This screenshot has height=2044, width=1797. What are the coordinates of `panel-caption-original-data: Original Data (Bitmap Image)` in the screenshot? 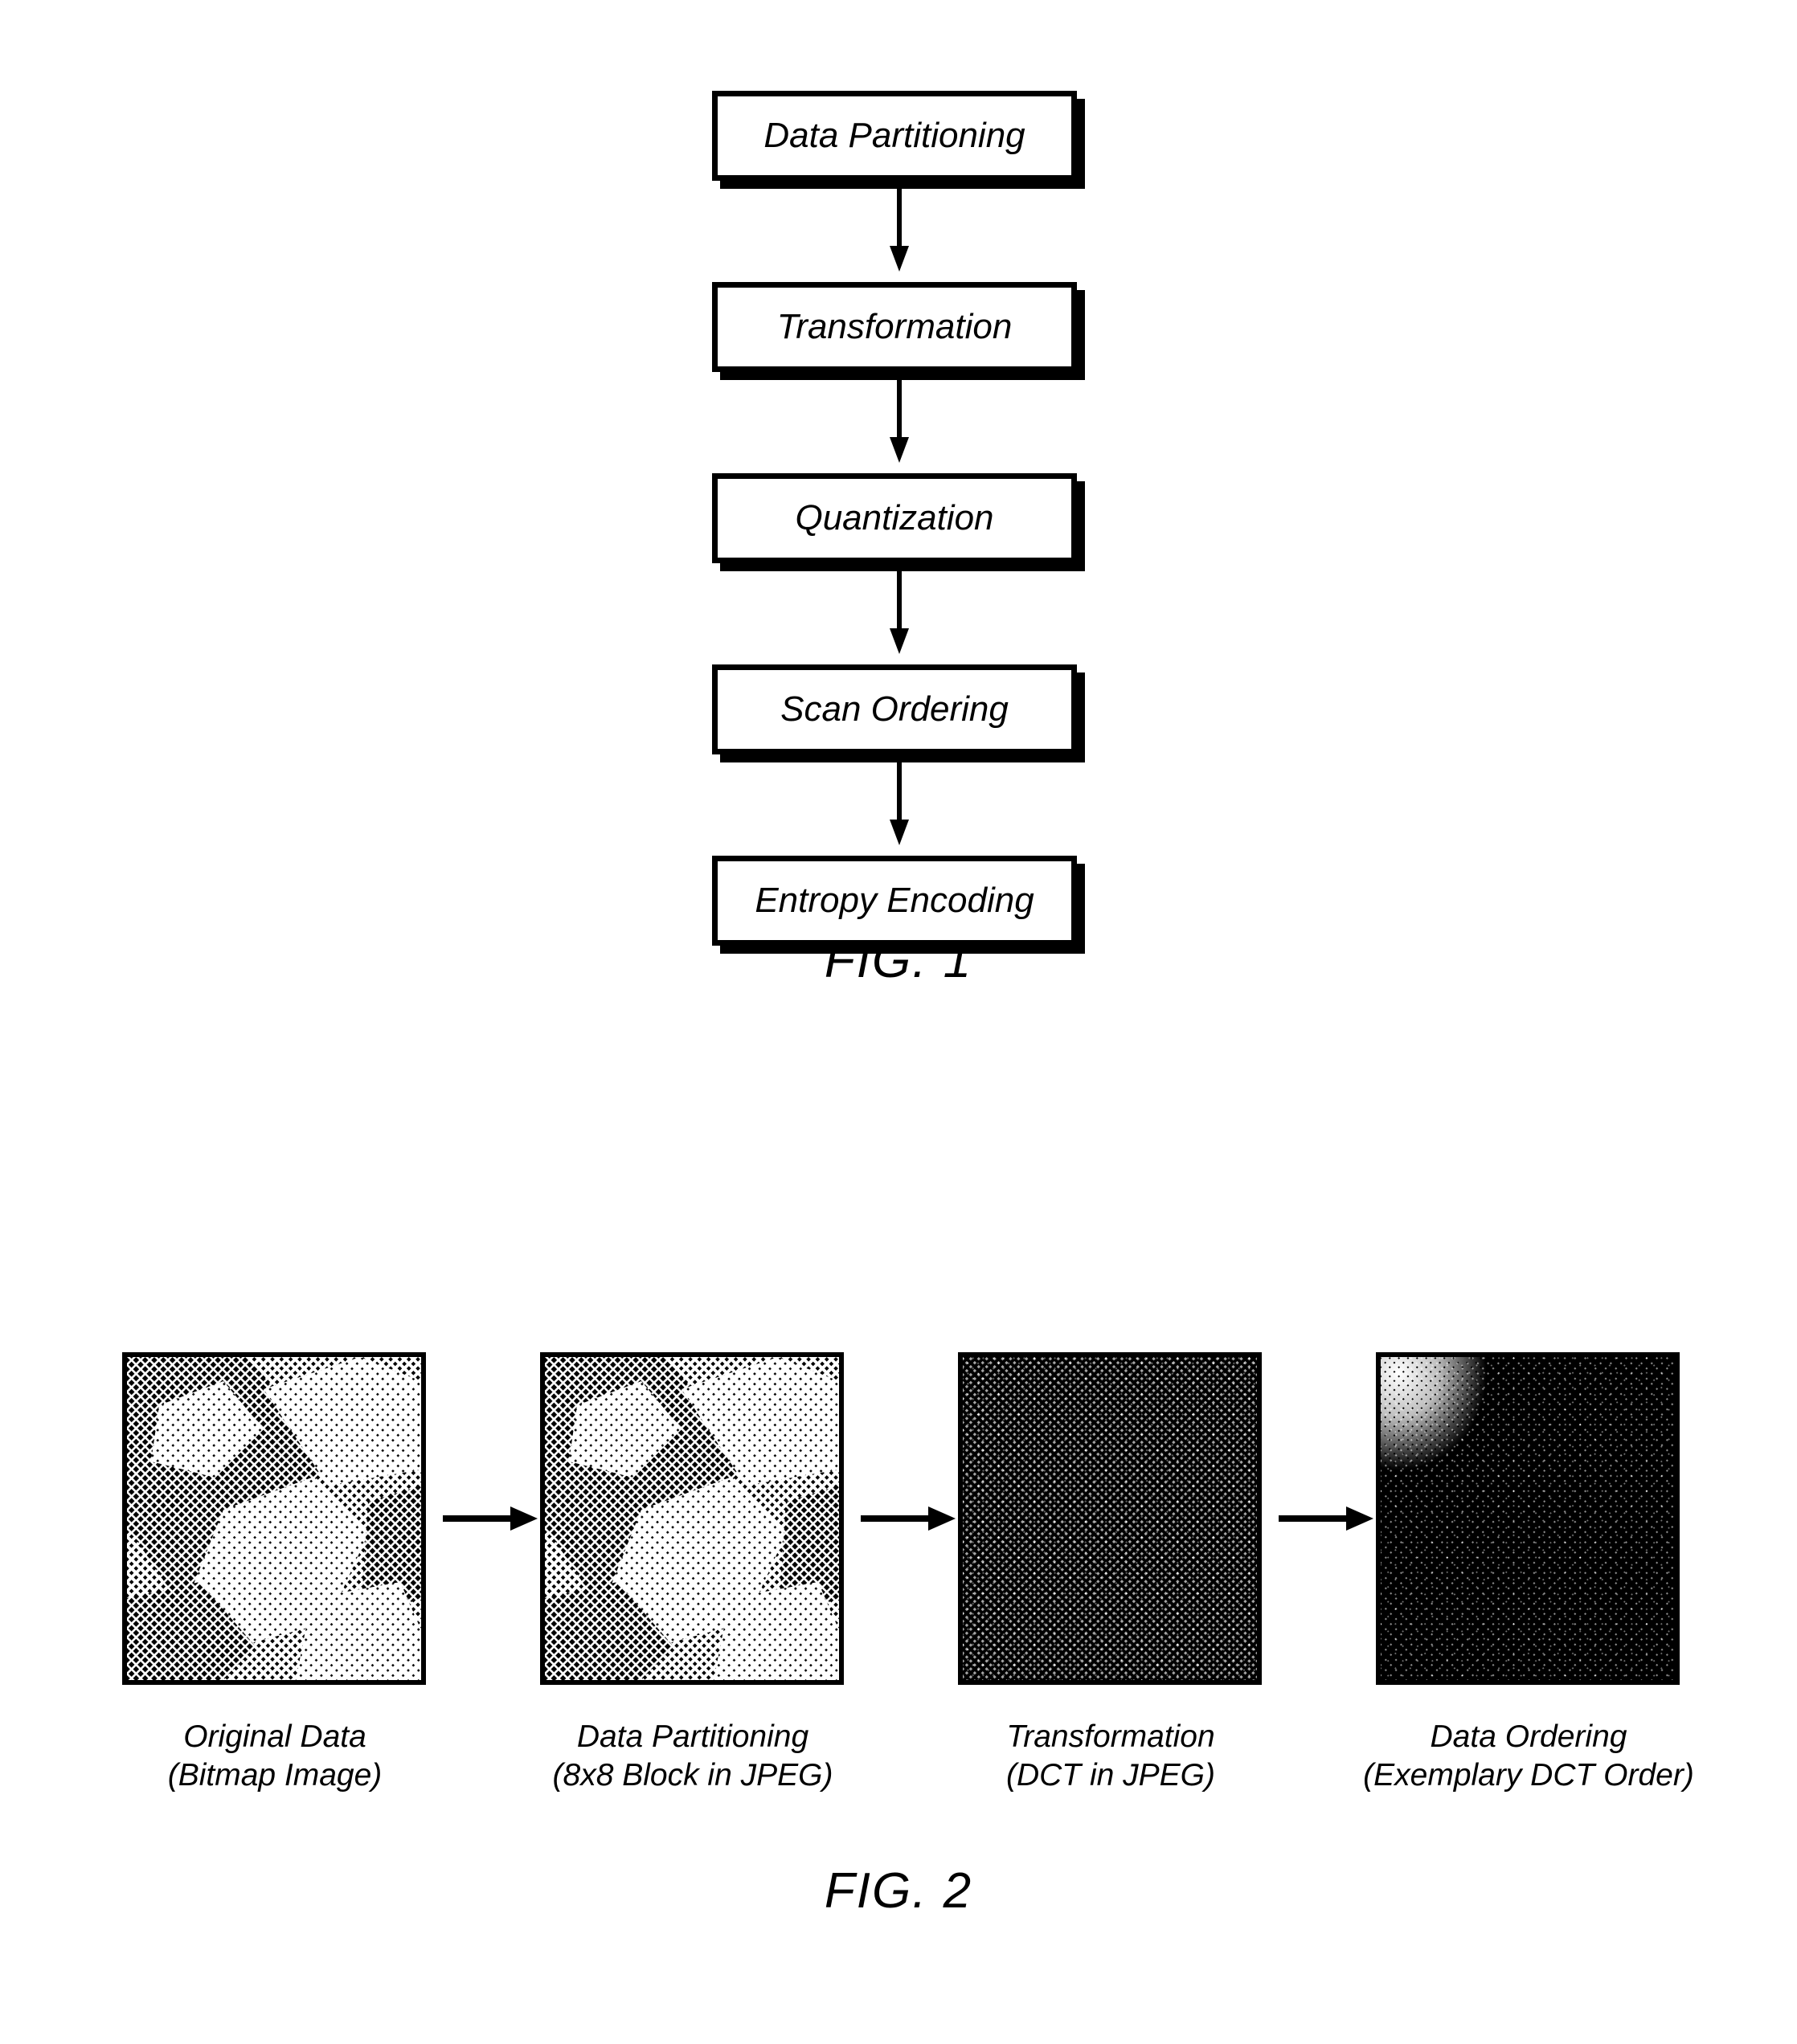 It's located at (275, 1756).